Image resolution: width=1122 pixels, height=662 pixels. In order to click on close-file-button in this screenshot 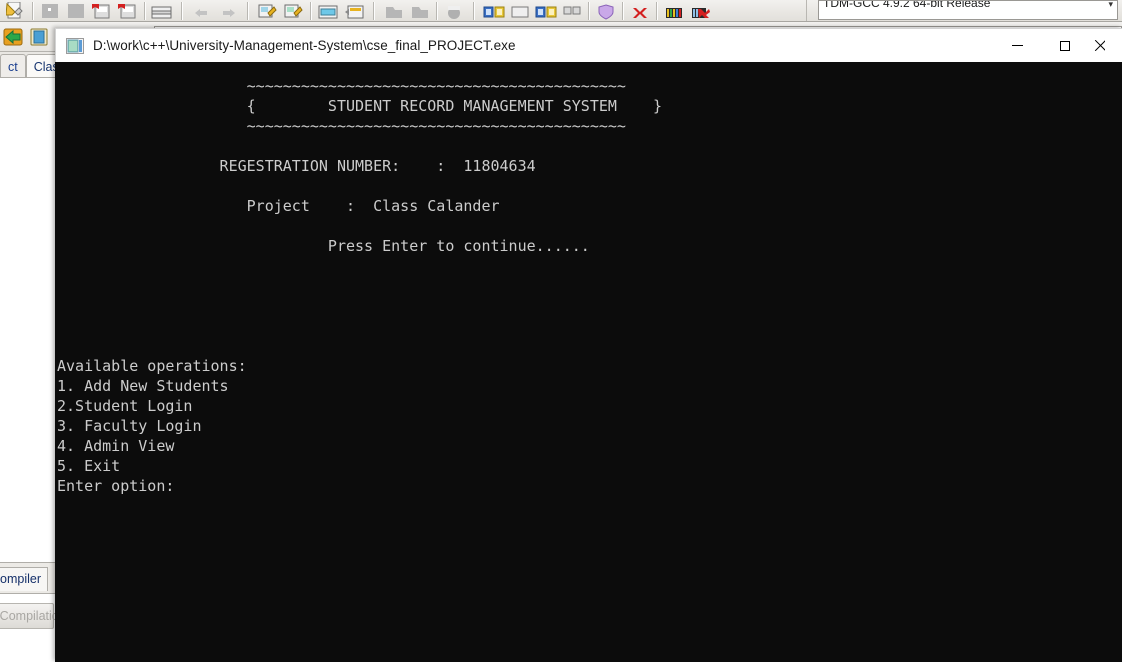, I will do `click(128, 10)`.